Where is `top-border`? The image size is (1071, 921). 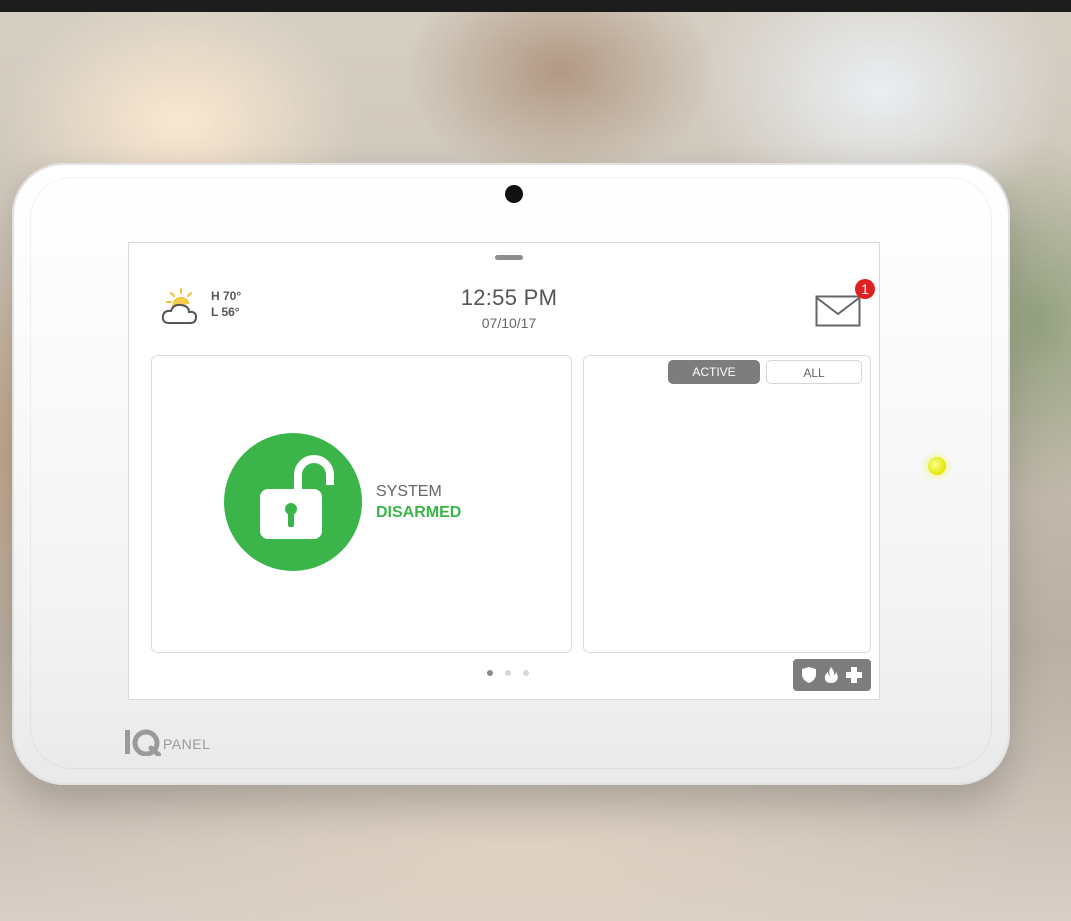
top-border is located at coordinates (535, 6).